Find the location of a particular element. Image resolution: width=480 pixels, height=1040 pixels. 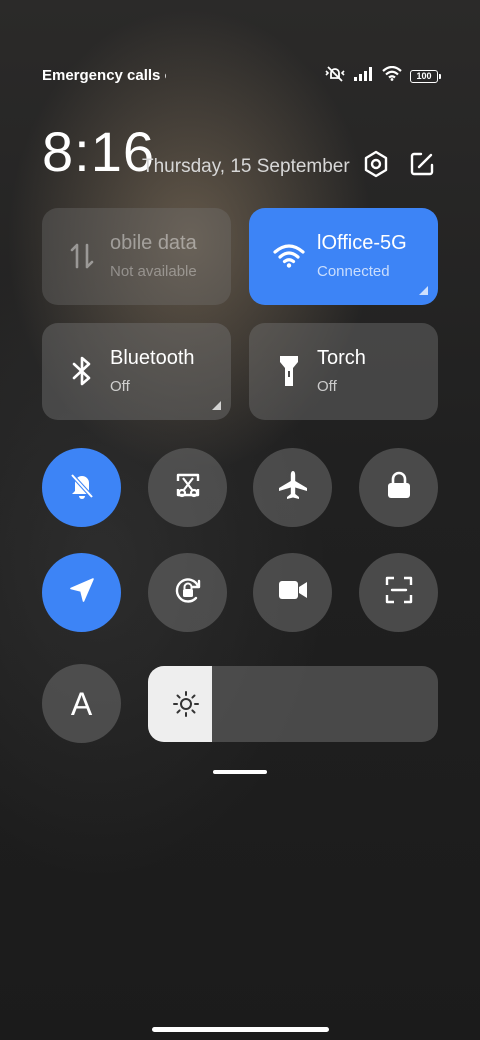

screenshot-toggle is located at coordinates (187, 487).